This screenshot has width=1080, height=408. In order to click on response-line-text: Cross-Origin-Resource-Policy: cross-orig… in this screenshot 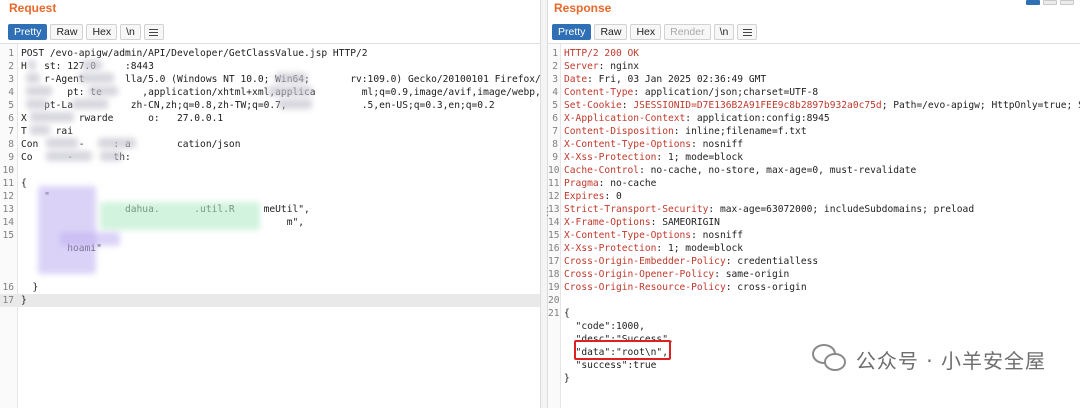, I will do `click(685, 287)`.